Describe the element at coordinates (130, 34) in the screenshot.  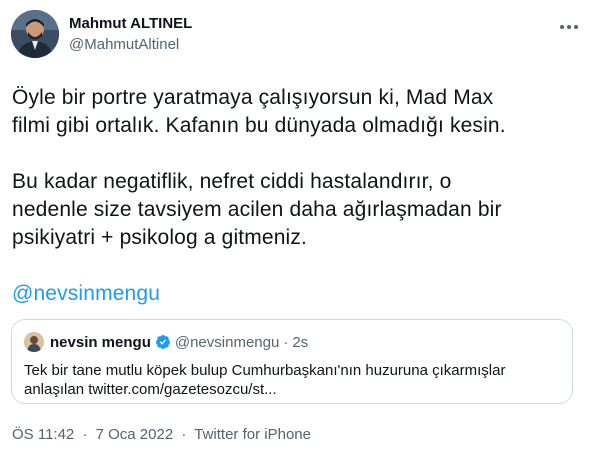
I see `author-info: Mahmut ALTINEL @MahmutAltinel` at that location.